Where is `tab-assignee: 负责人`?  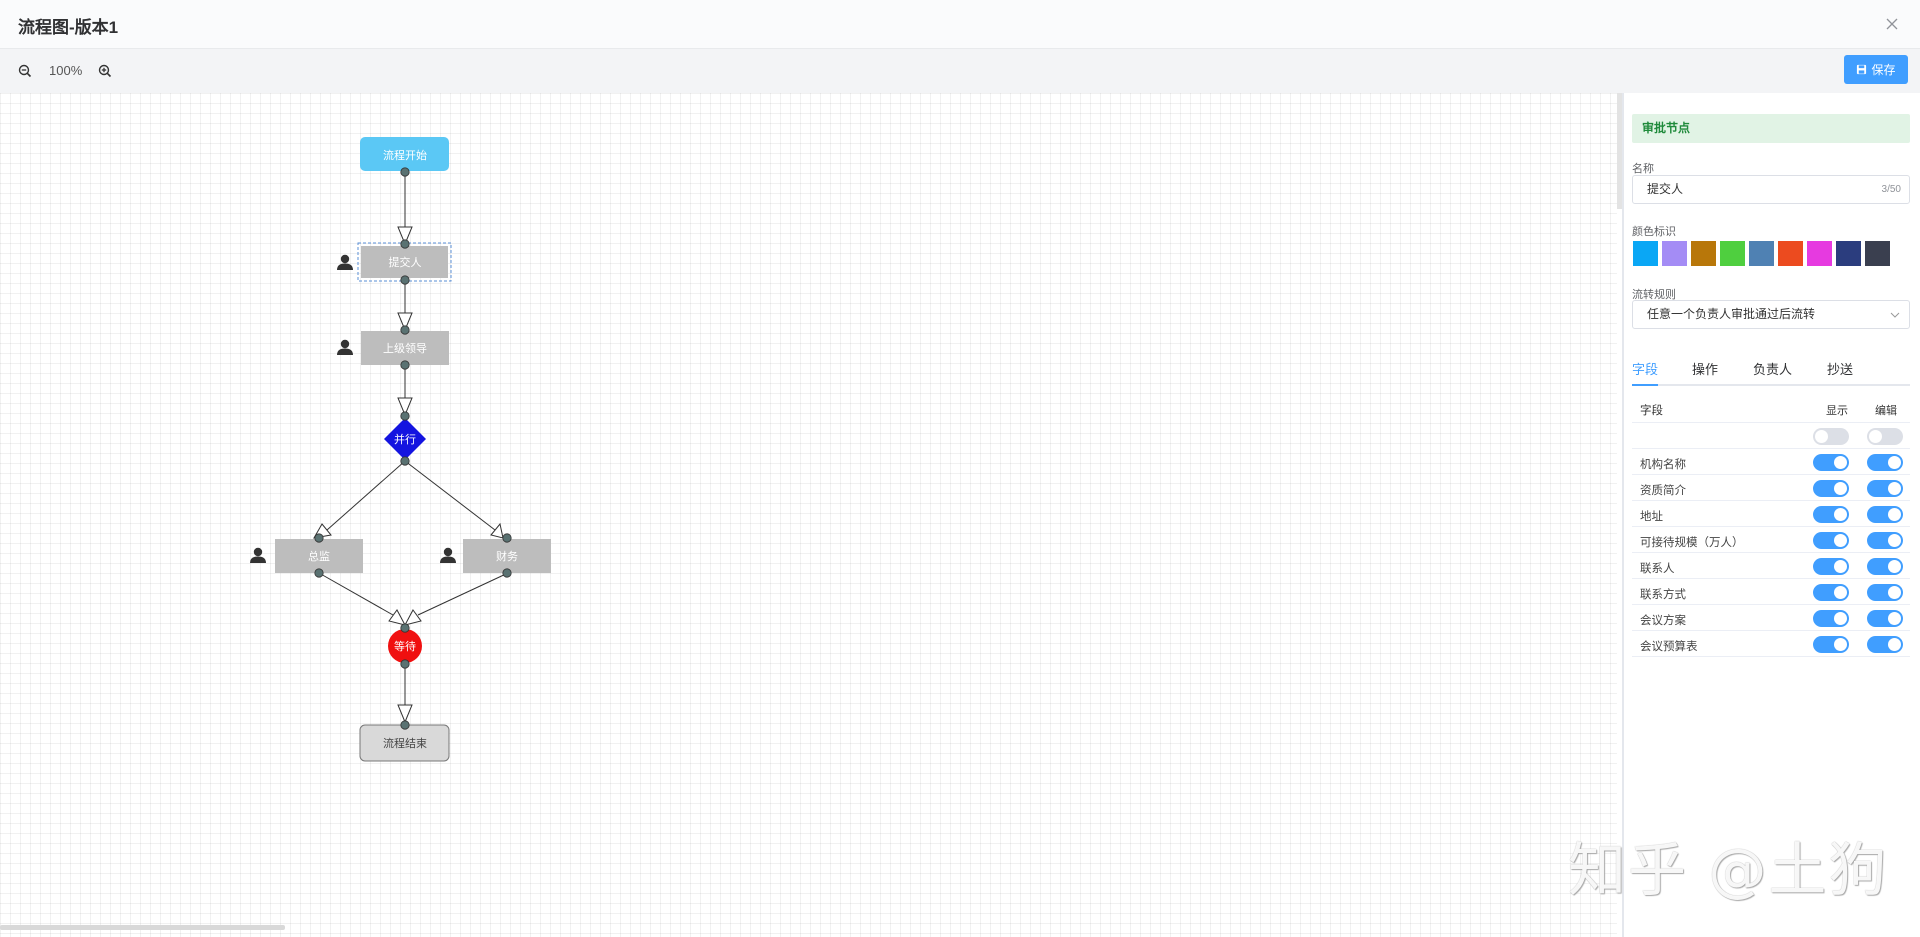
tab-assignee: 负责人 is located at coordinates (1772, 368).